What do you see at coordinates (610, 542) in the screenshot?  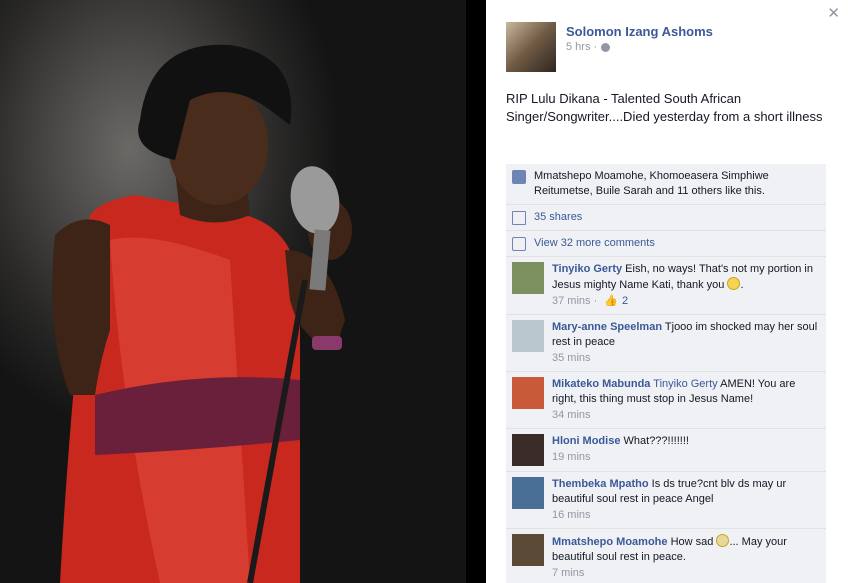 I see `comment-author: Mmatshepo Moamohe` at bounding box center [610, 542].